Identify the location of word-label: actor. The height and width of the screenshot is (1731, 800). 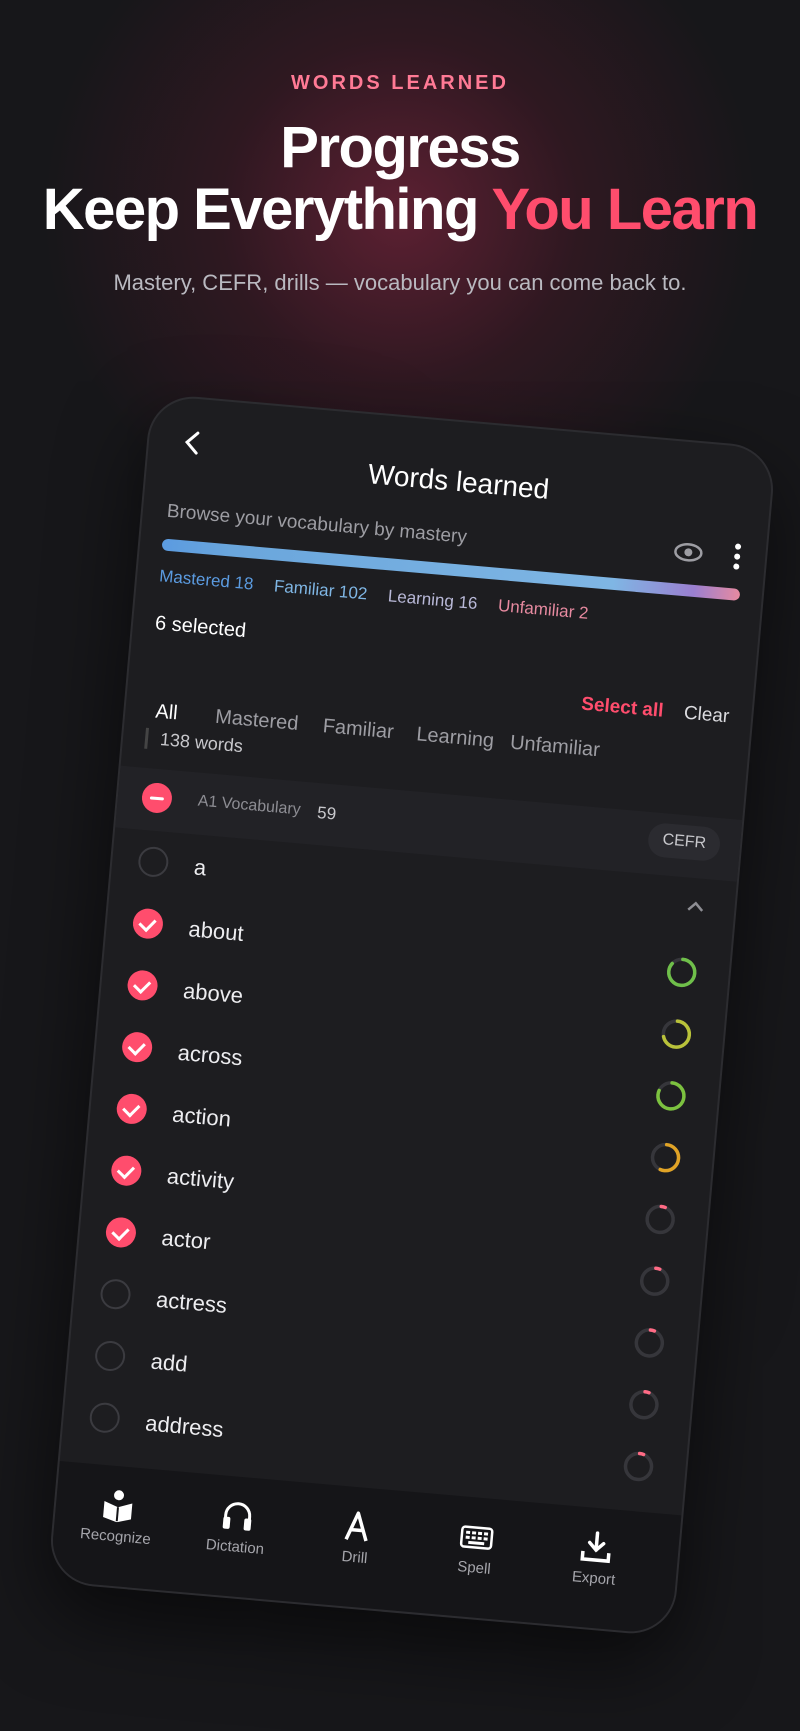
(186, 1240).